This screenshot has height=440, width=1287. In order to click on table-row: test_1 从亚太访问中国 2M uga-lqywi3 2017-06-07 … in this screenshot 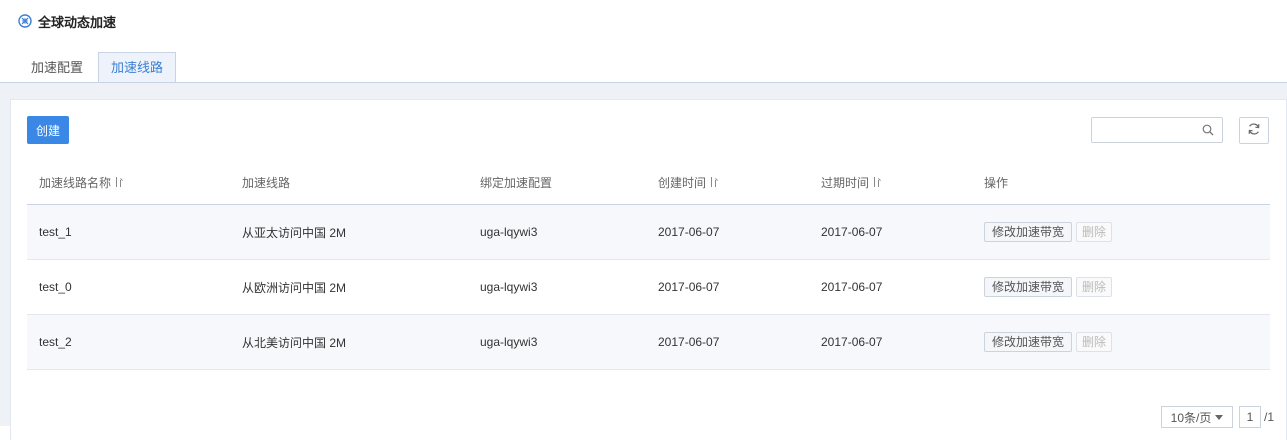, I will do `click(648, 232)`.